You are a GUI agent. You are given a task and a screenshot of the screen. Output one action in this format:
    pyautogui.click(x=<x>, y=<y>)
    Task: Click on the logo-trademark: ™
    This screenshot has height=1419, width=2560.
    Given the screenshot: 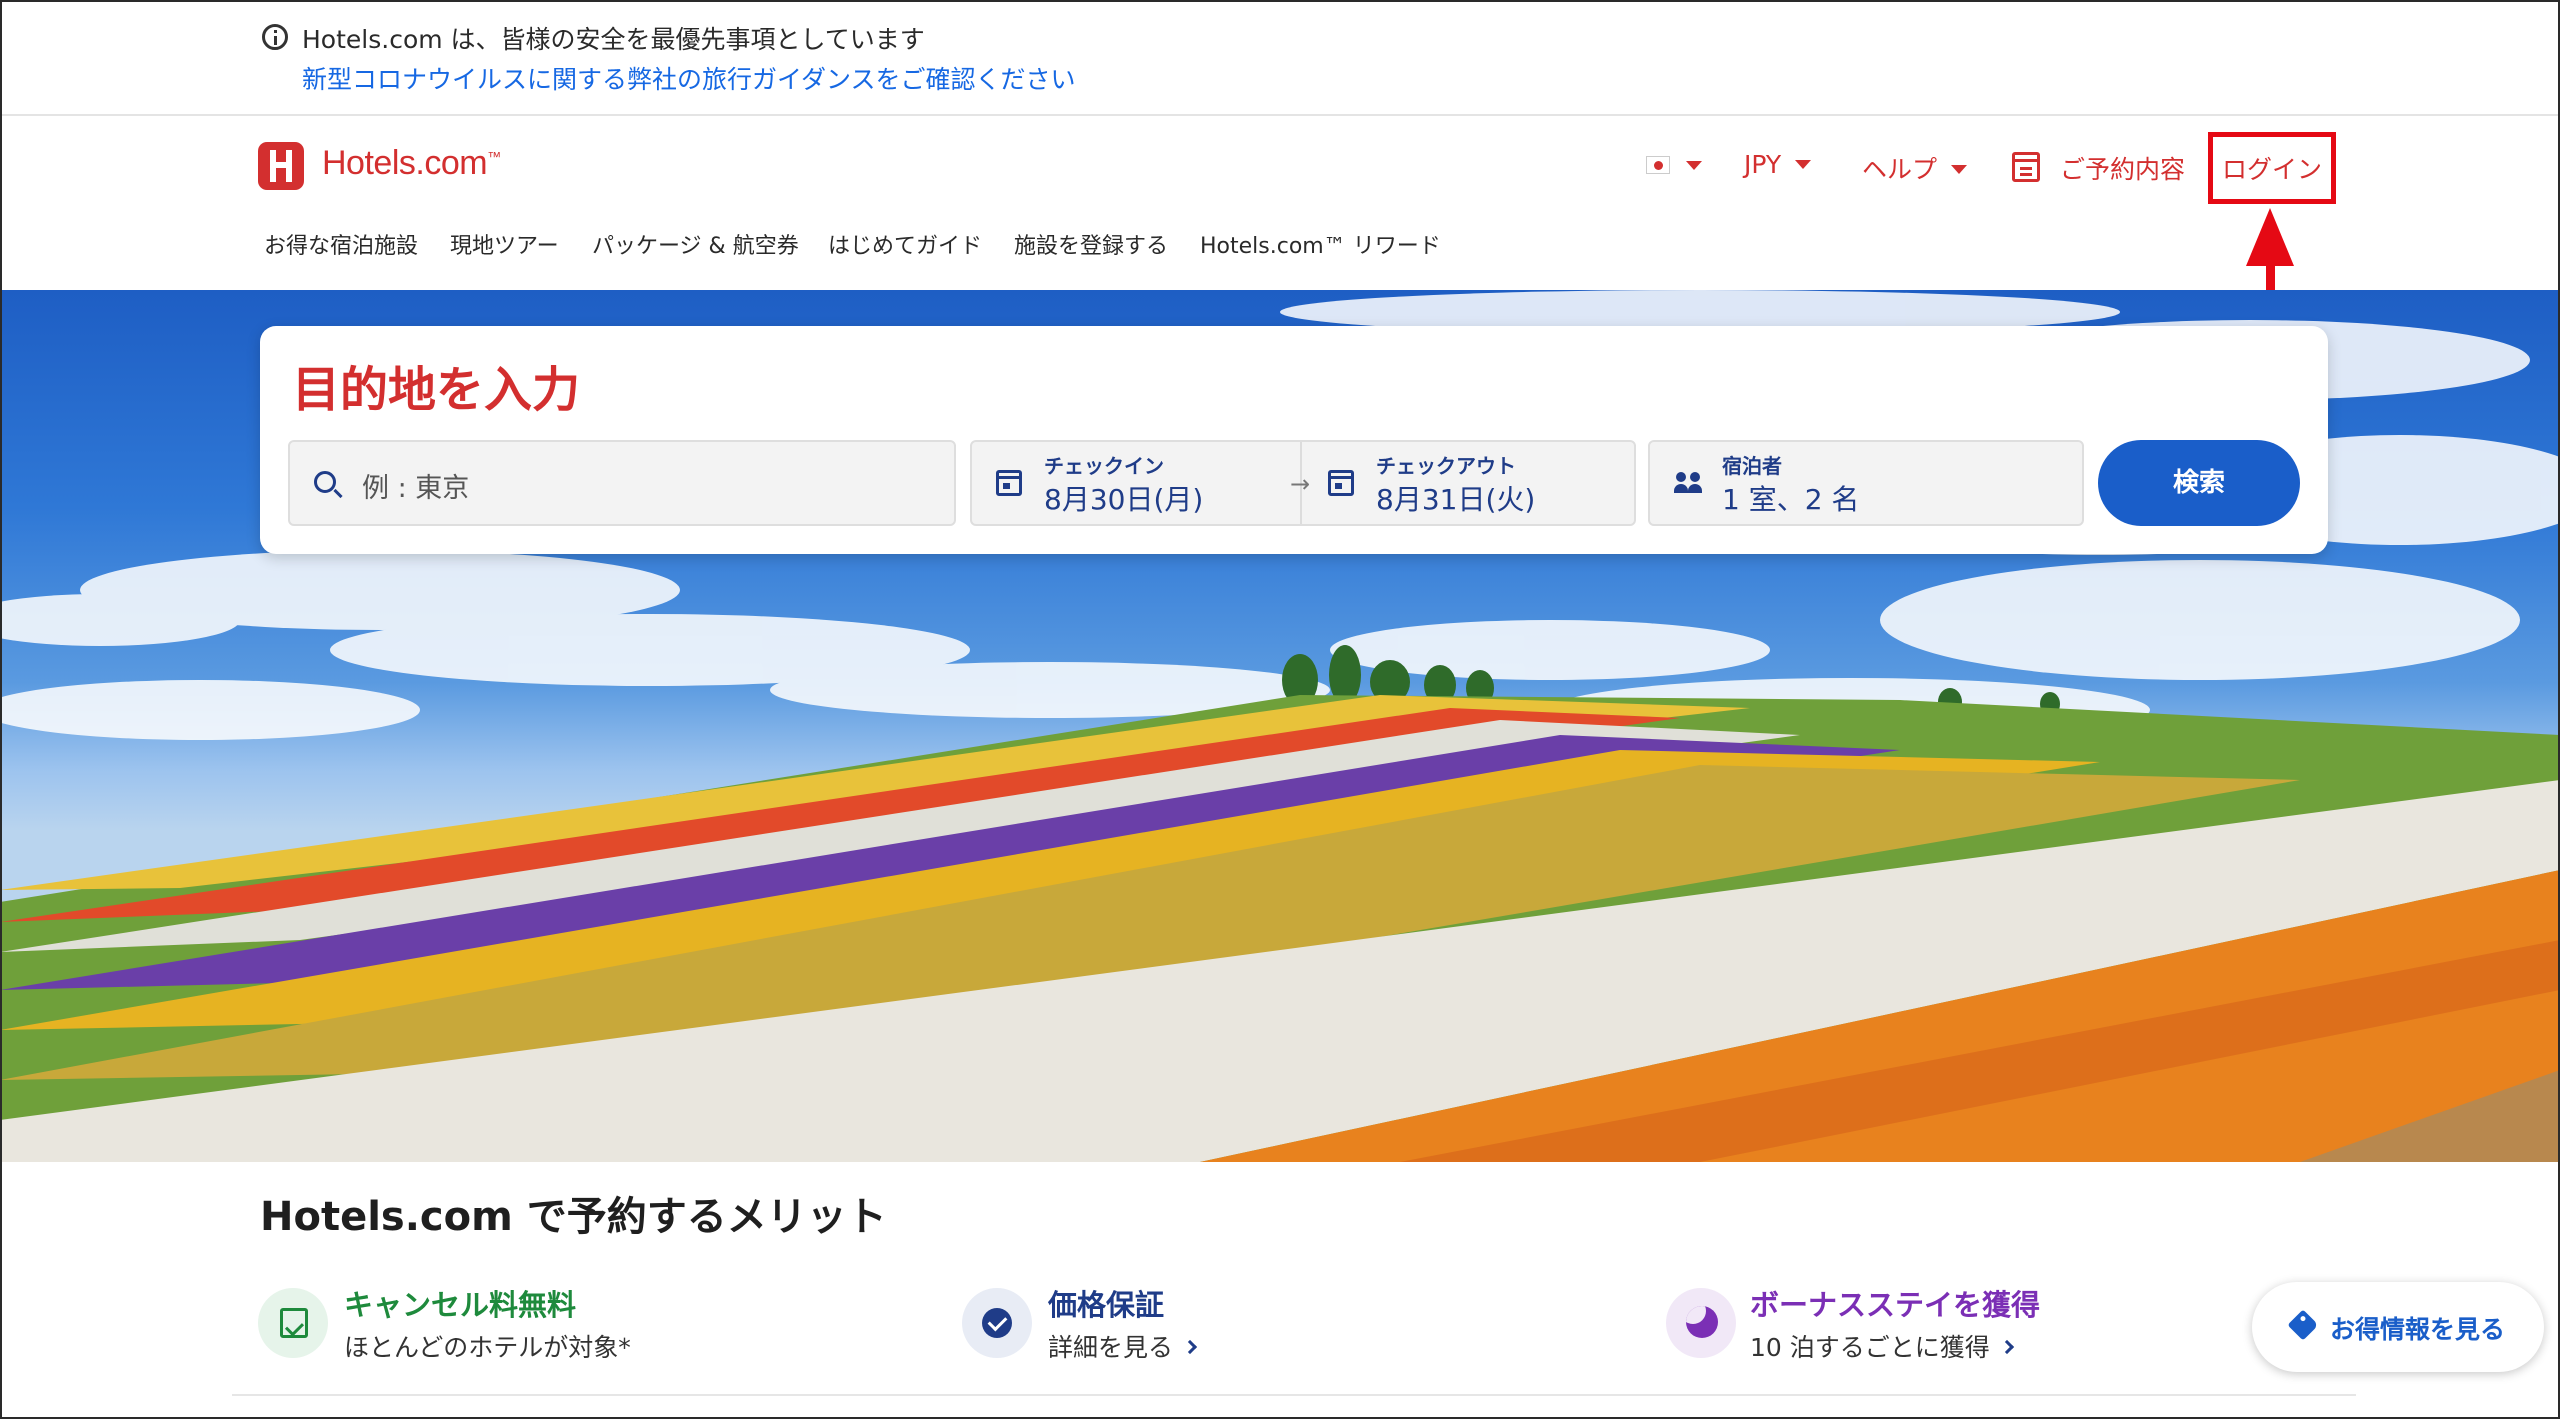 What is the action you would take?
    pyautogui.click(x=494, y=156)
    